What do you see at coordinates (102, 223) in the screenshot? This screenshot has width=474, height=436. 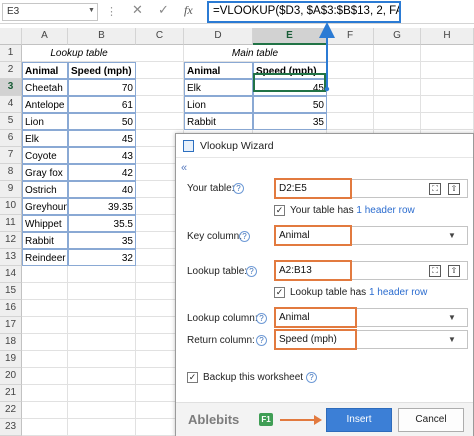 I see `lookup-speed-cell: 35.5` at bounding box center [102, 223].